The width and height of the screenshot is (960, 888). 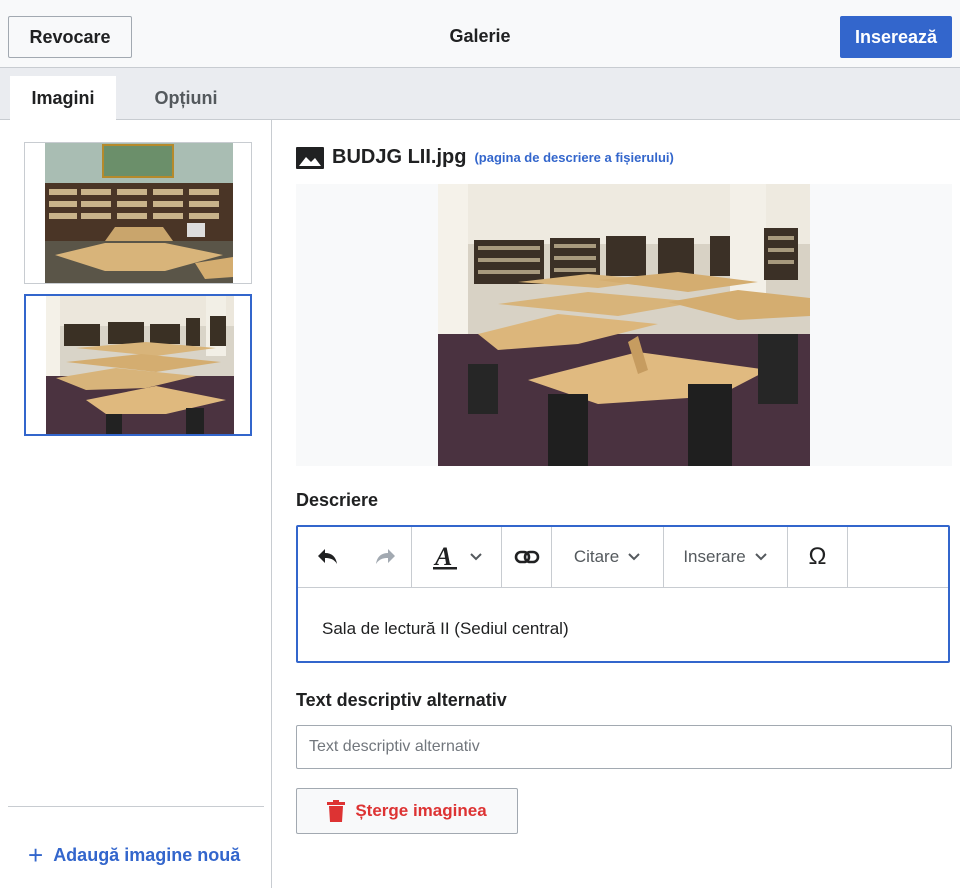 I want to click on description-text: Sala de lectură II (Sediul central), so click(x=445, y=629).